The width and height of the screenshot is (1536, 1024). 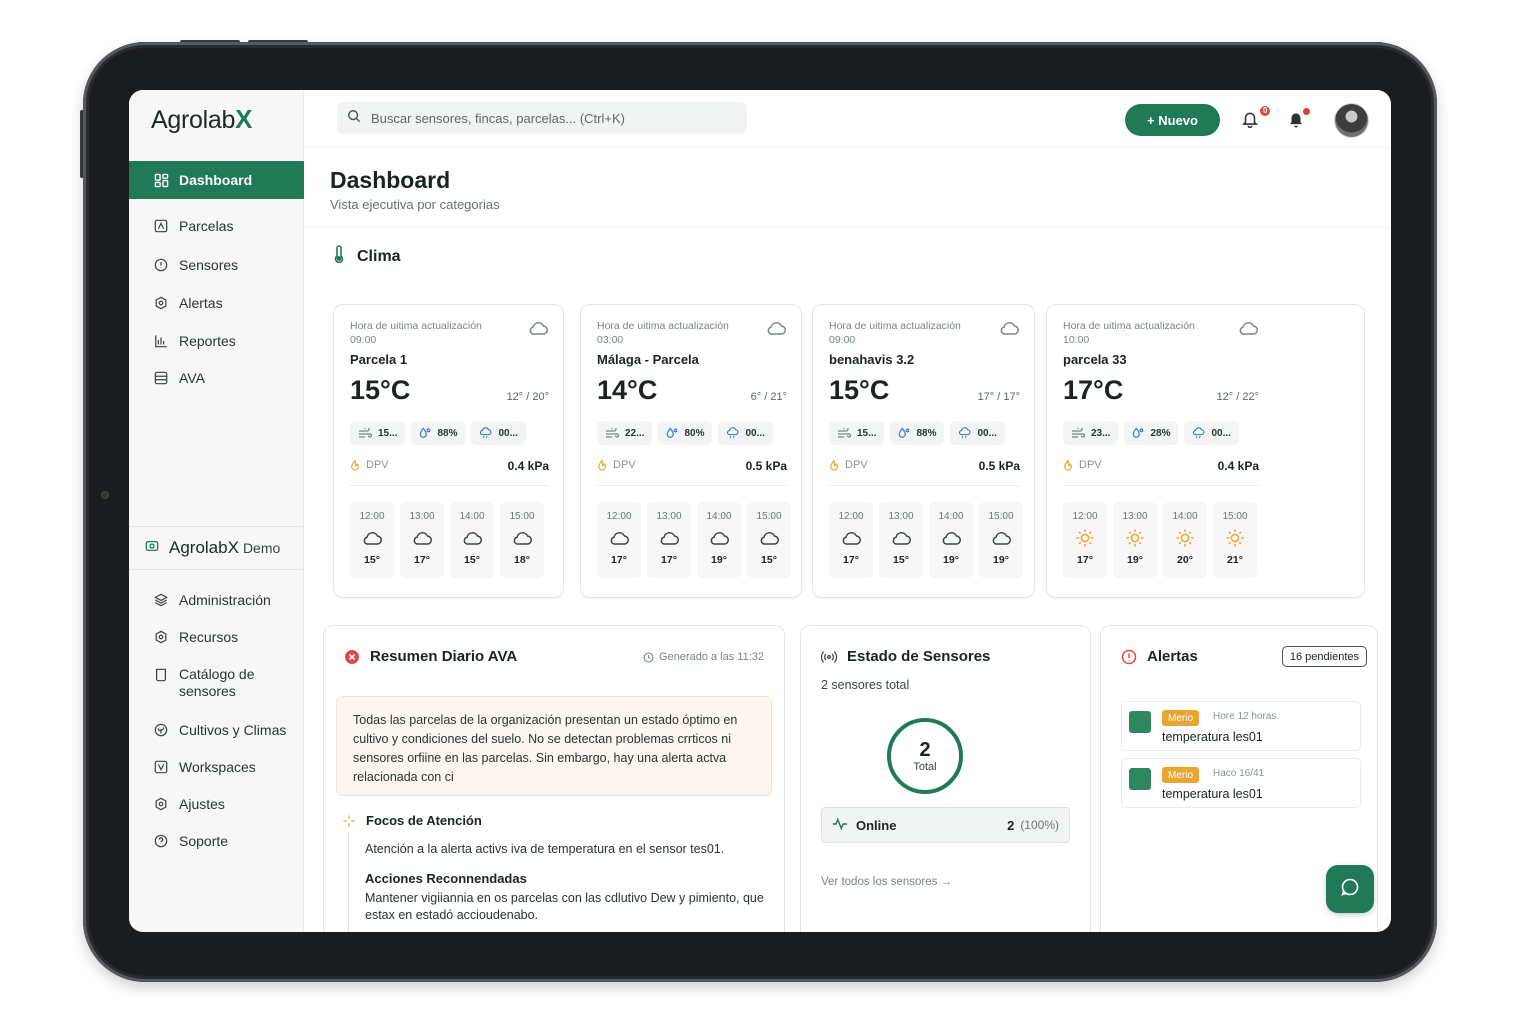 What do you see at coordinates (886, 882) in the screenshot?
I see `see-all-sensors-link: Ver todos los sensores →` at bounding box center [886, 882].